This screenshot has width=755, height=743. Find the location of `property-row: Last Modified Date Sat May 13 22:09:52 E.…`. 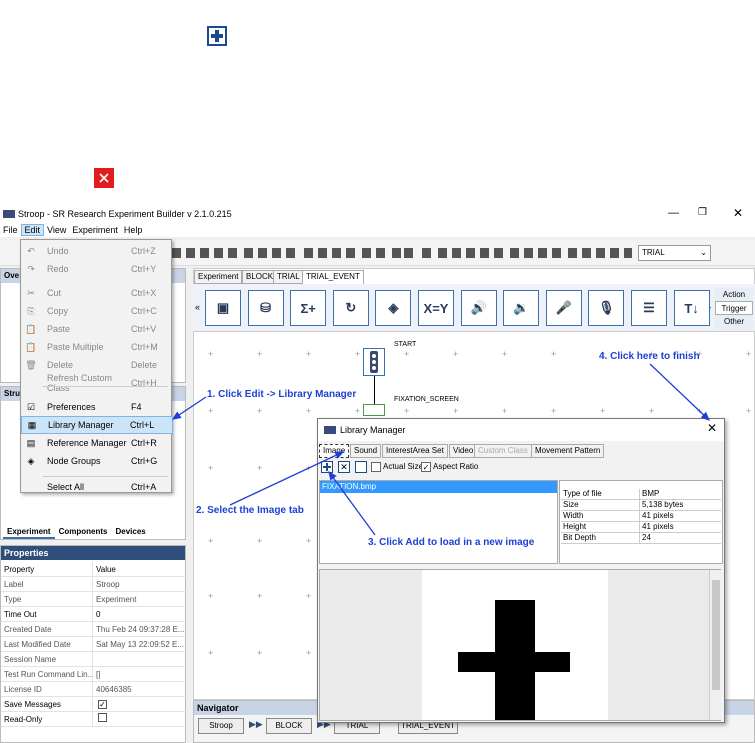

property-row: Last Modified Date Sat May 13 22:09:52 E.… is located at coordinates (93, 644).